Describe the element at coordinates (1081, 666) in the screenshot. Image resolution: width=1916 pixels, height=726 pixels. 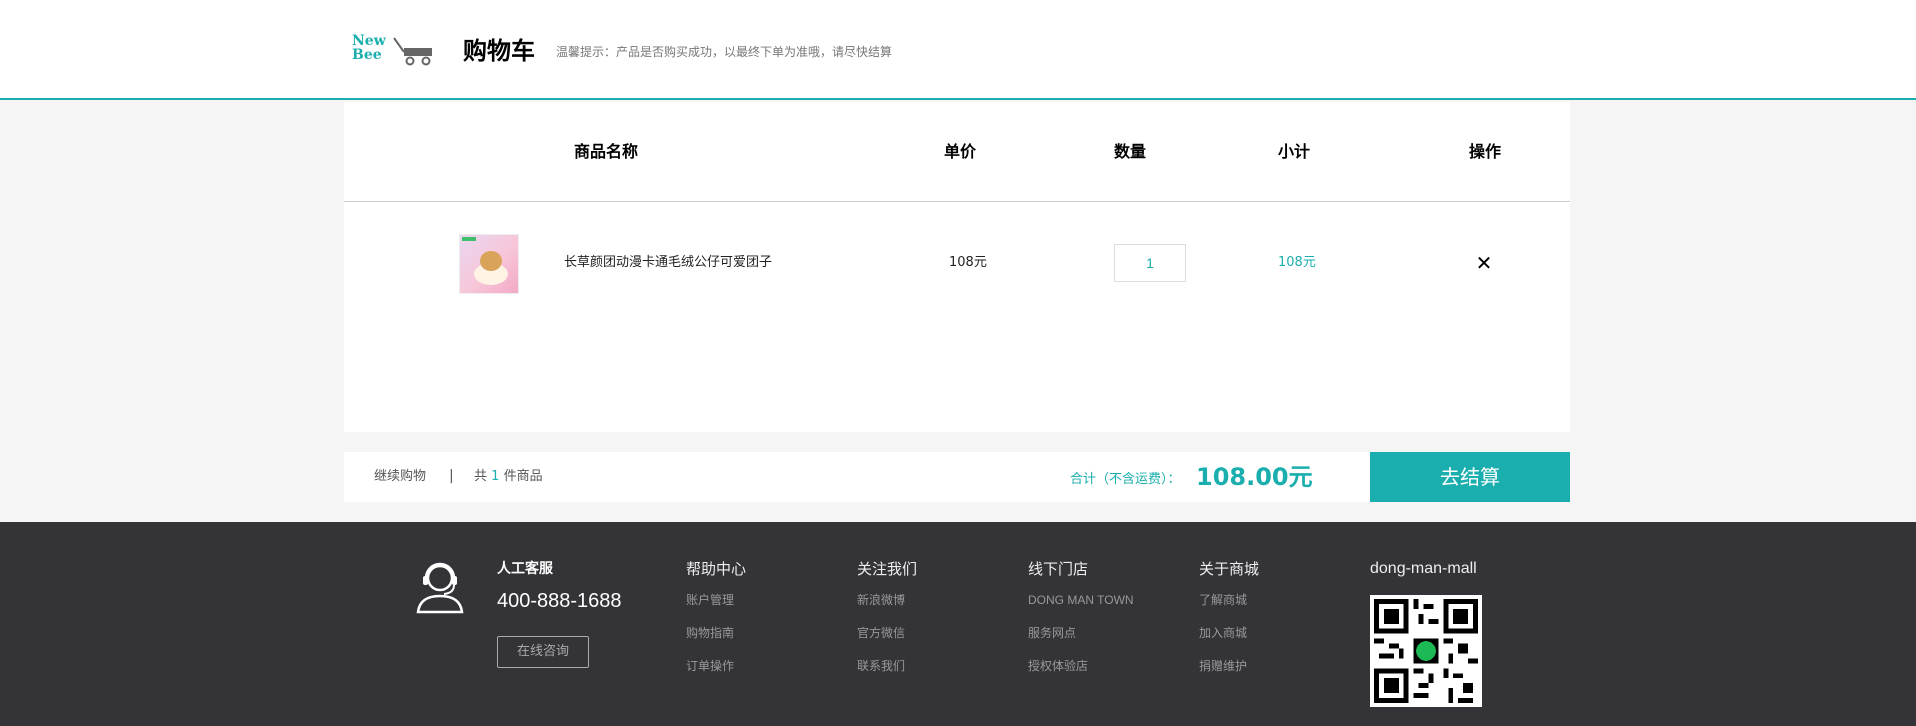
I see `footer-link: 授权体验店` at that location.